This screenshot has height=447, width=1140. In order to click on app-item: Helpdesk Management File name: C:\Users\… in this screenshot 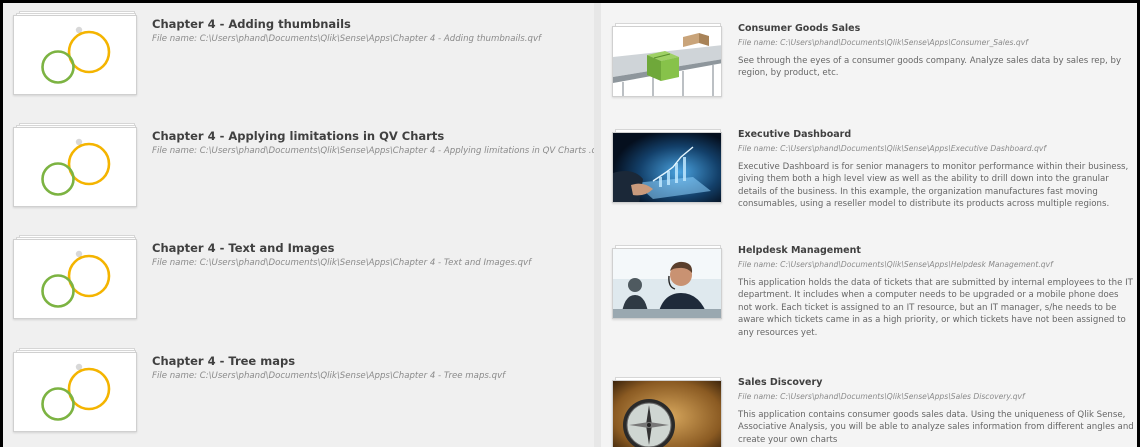, I will do `click(869, 281)`.